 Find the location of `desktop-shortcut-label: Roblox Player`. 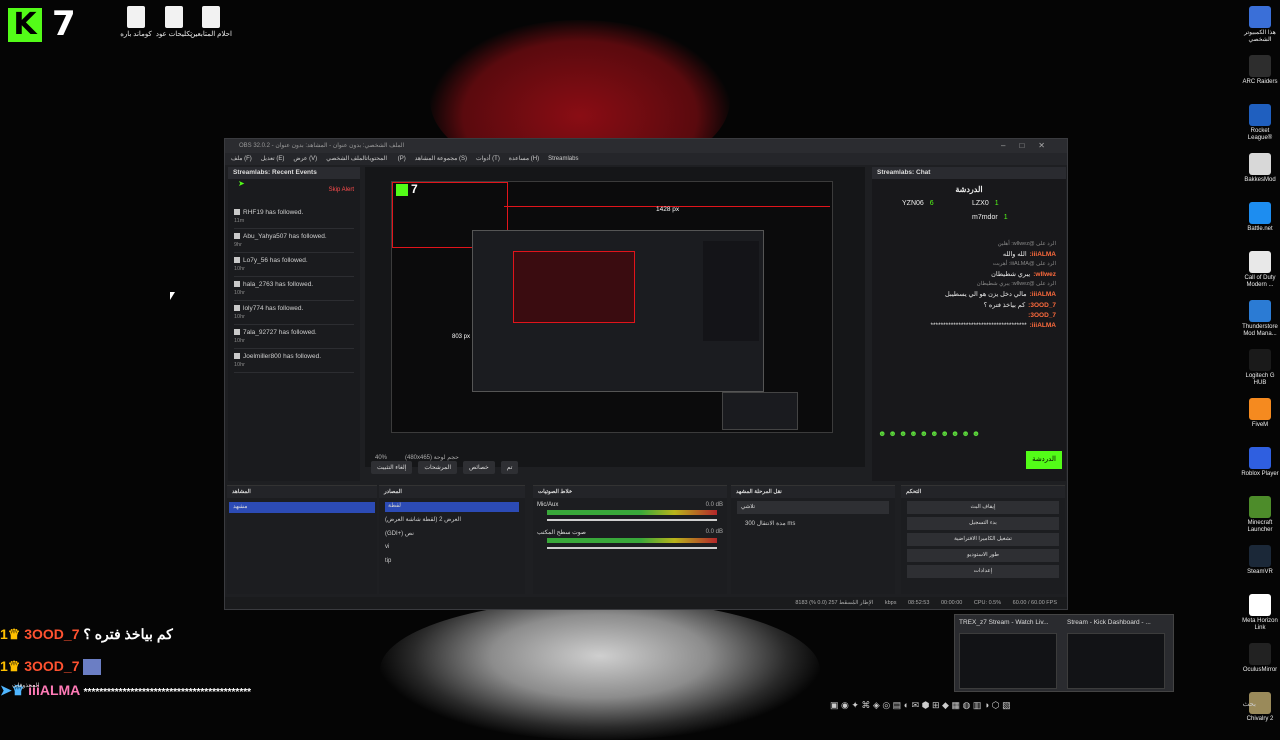

desktop-shortcut-label: Roblox Player is located at coordinates (1260, 474).